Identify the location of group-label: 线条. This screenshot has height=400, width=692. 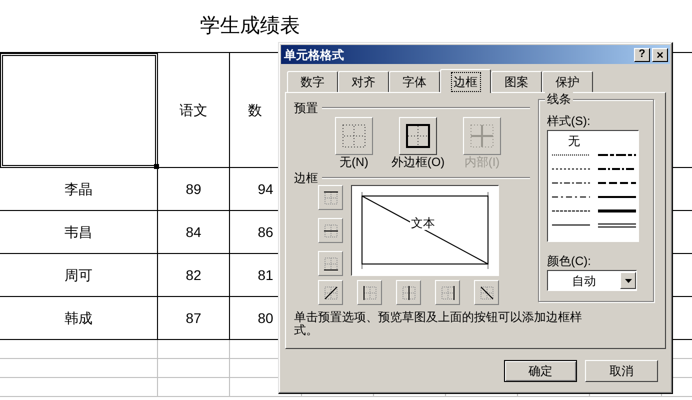
(559, 99).